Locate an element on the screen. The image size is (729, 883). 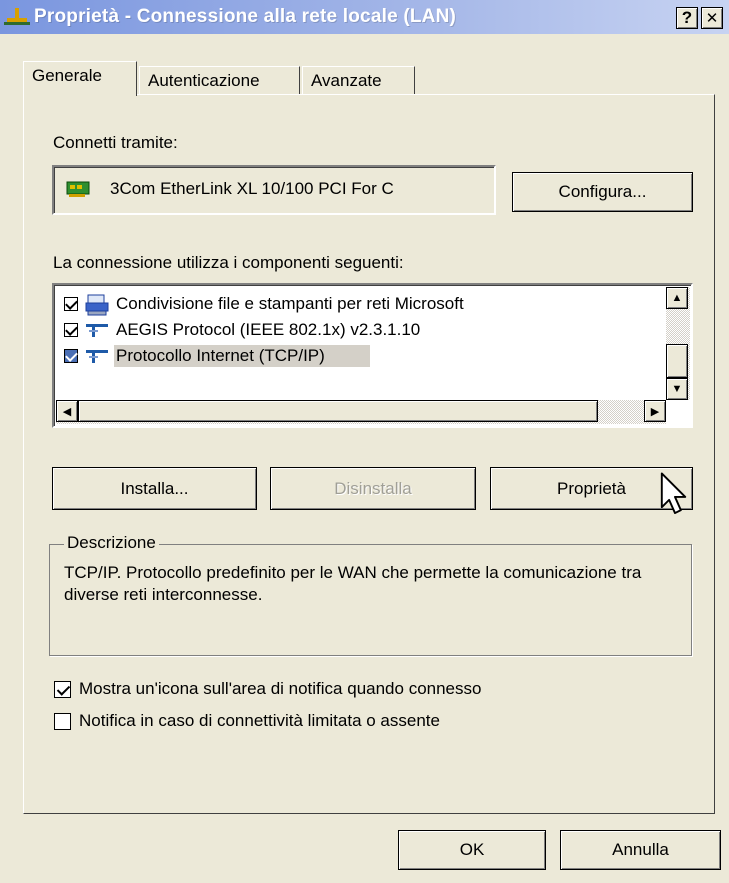
tab-label: Generale is located at coordinates (67, 75).